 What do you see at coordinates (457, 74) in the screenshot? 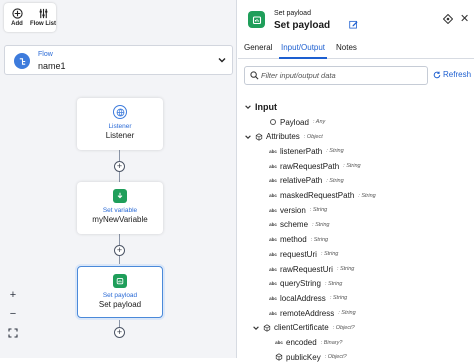
I see `refresh-label: Refresh` at bounding box center [457, 74].